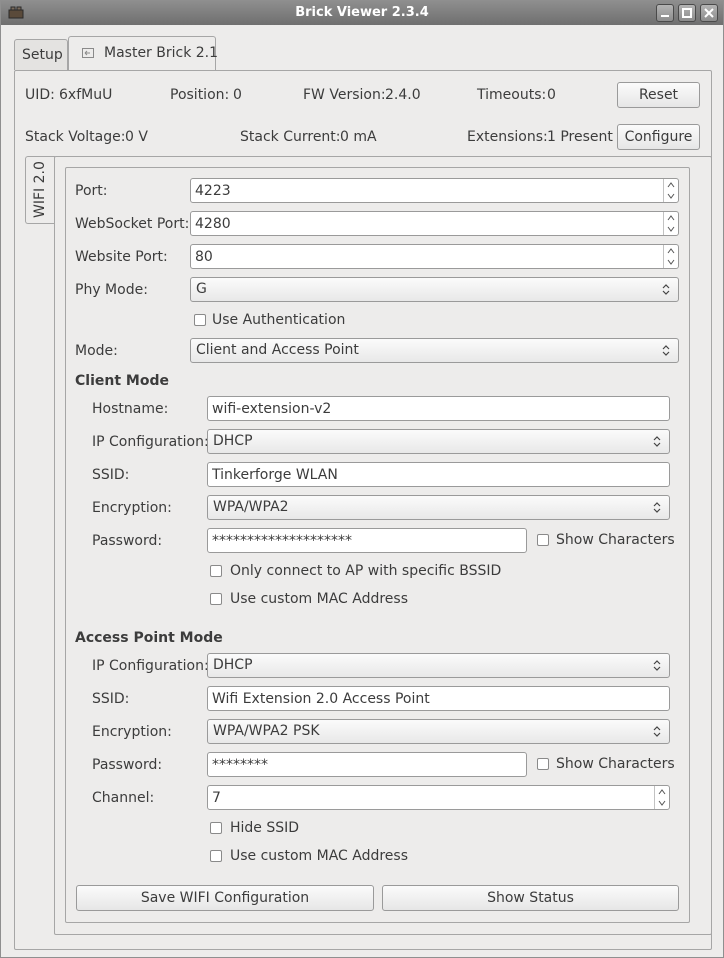  Describe the element at coordinates (86, 95) in the screenshot. I see `uid-value: 6xfMuU` at that location.